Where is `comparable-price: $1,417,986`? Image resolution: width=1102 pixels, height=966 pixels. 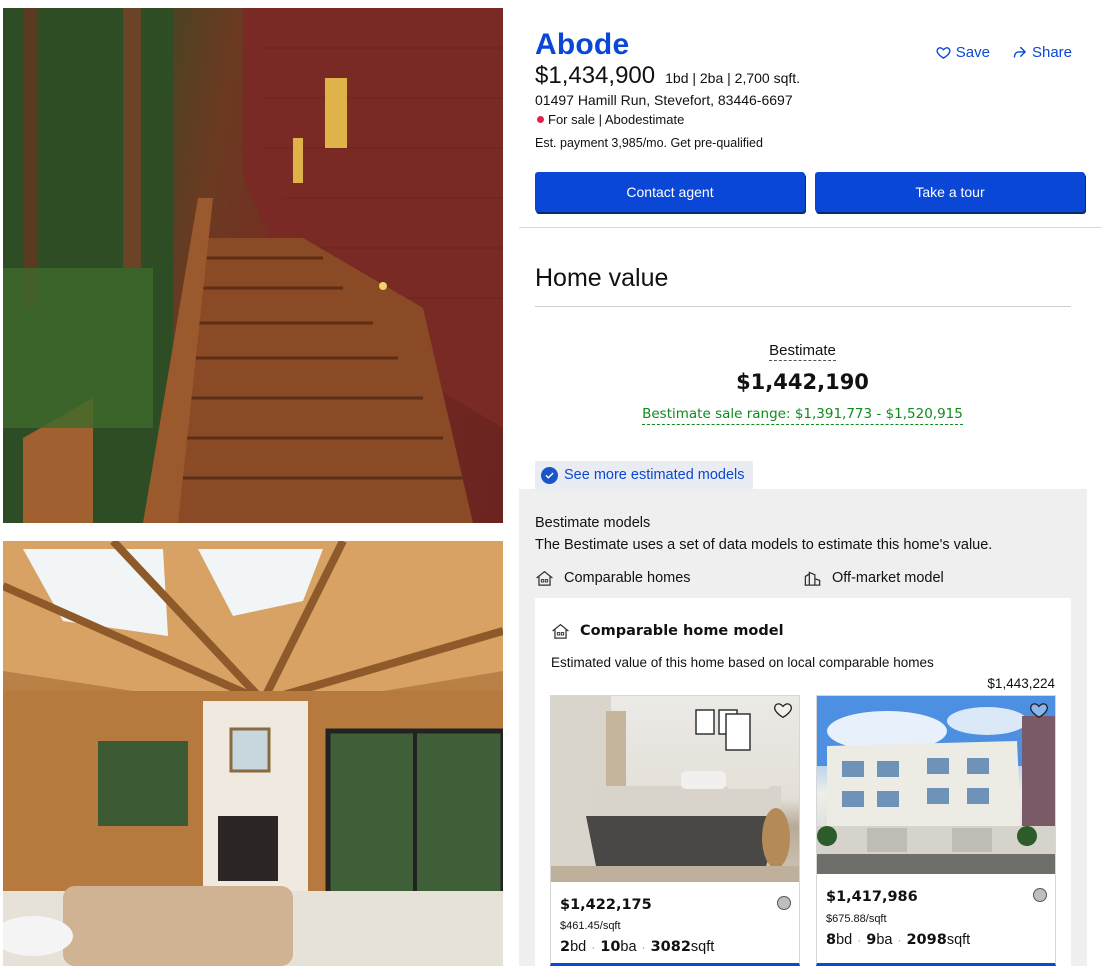
comparable-price: $1,417,986 is located at coordinates (872, 897).